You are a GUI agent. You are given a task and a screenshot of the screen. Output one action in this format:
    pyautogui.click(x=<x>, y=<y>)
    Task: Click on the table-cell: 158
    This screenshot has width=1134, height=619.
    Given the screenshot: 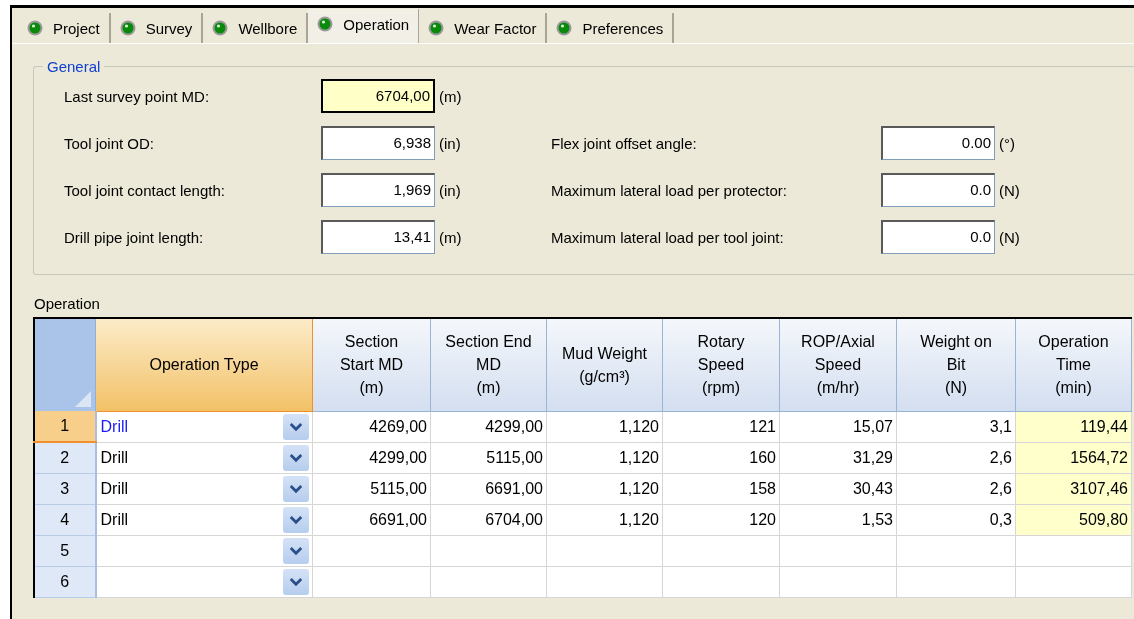 What is the action you would take?
    pyautogui.click(x=721, y=488)
    